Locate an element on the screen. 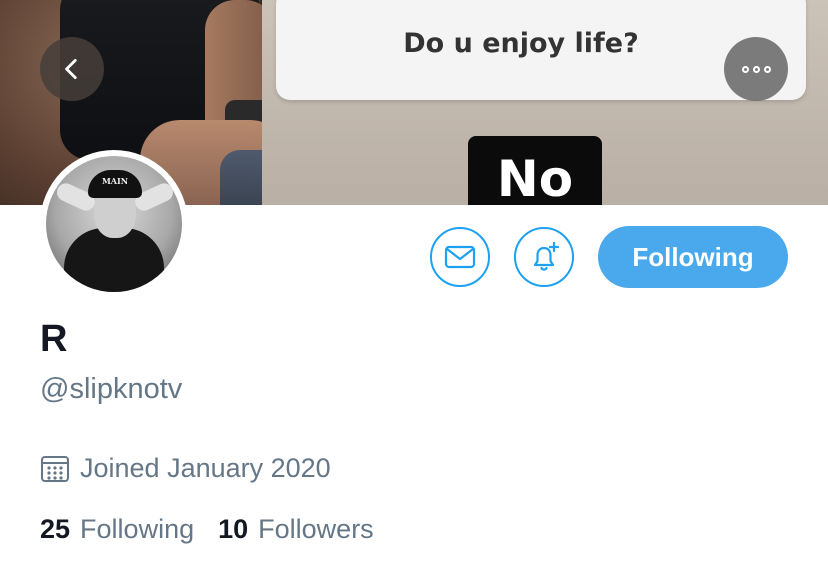 The image size is (828, 562). notifications-button is located at coordinates (544, 257).